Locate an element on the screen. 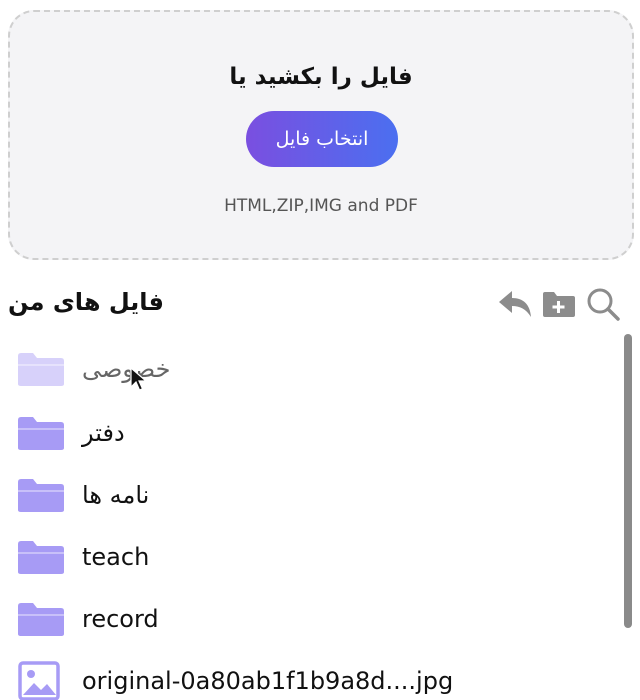  file-name: teach is located at coordinates (116, 557).